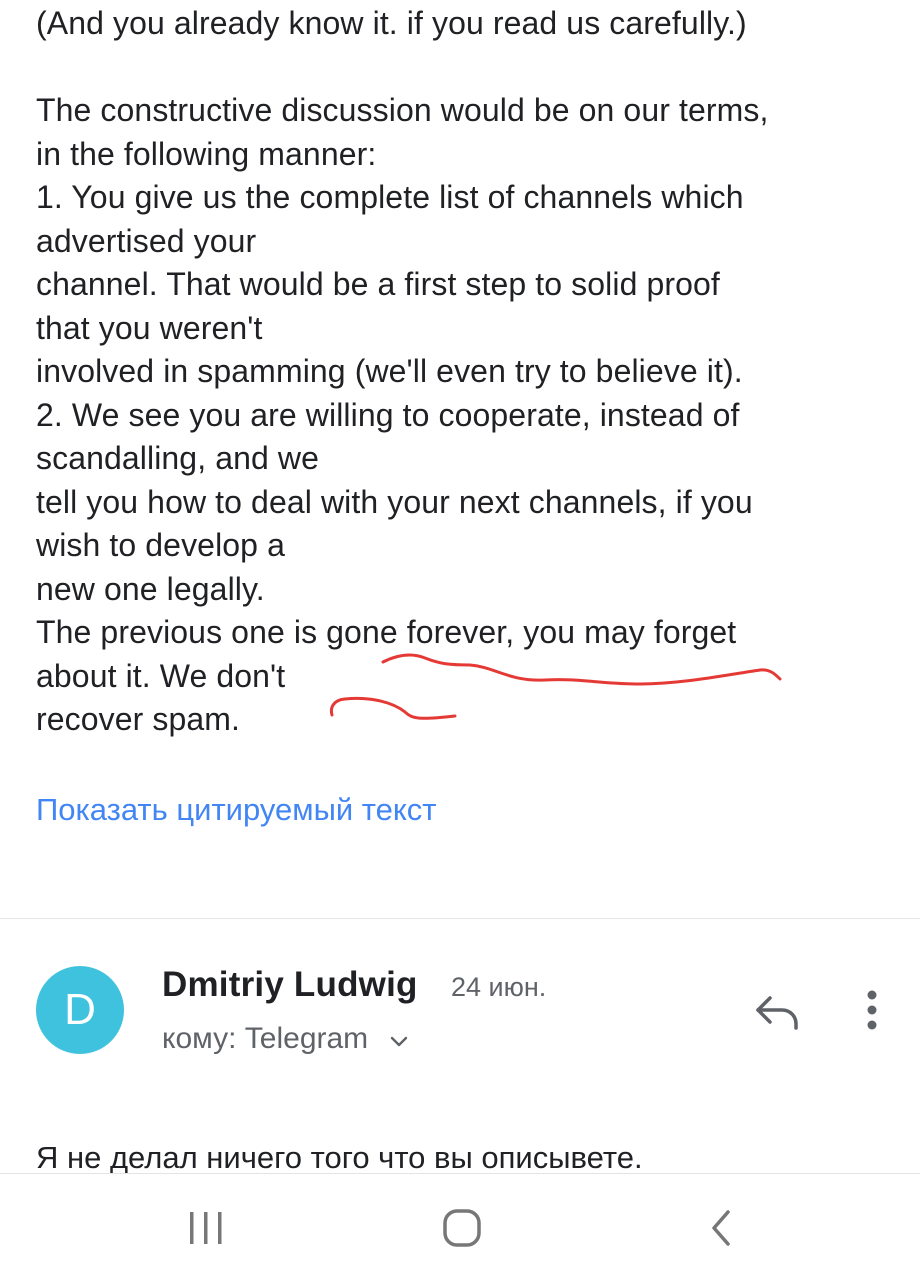 This screenshot has height=1280, width=920. I want to click on recipient-details-toggle: кому: Telegram, so click(285, 1039).